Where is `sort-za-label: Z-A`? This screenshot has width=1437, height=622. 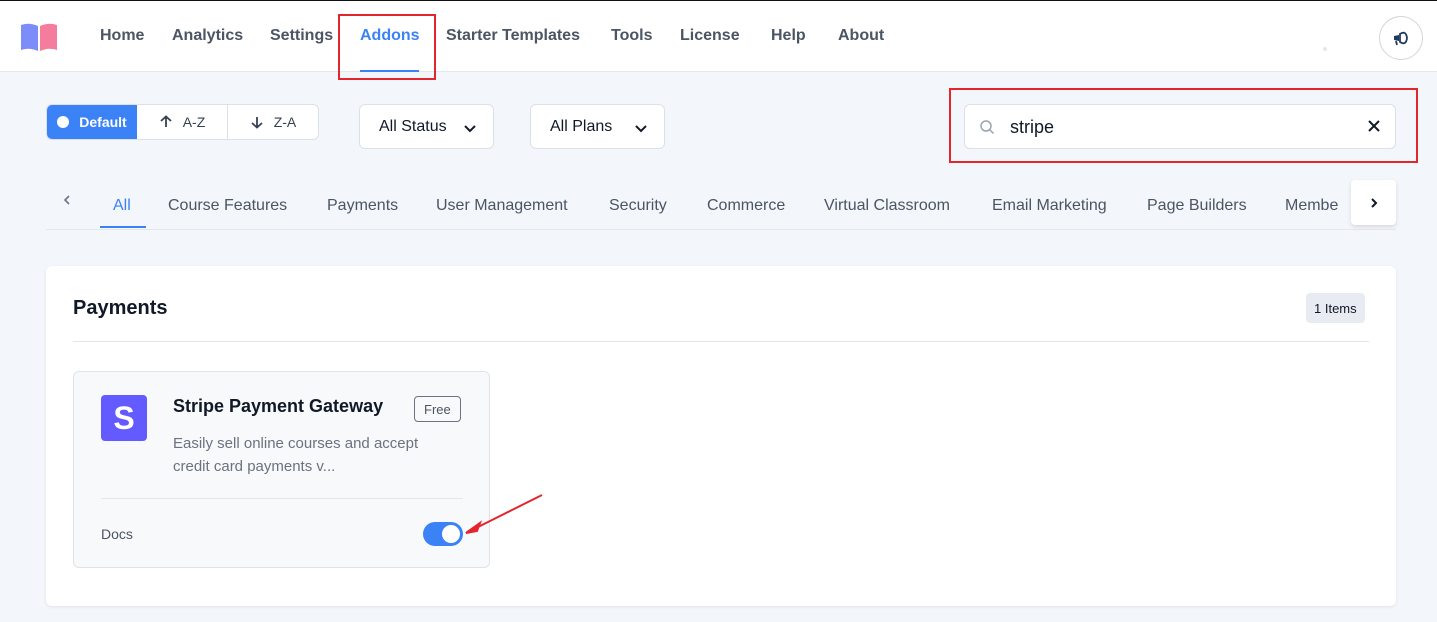
sort-za-label: Z-A is located at coordinates (285, 122).